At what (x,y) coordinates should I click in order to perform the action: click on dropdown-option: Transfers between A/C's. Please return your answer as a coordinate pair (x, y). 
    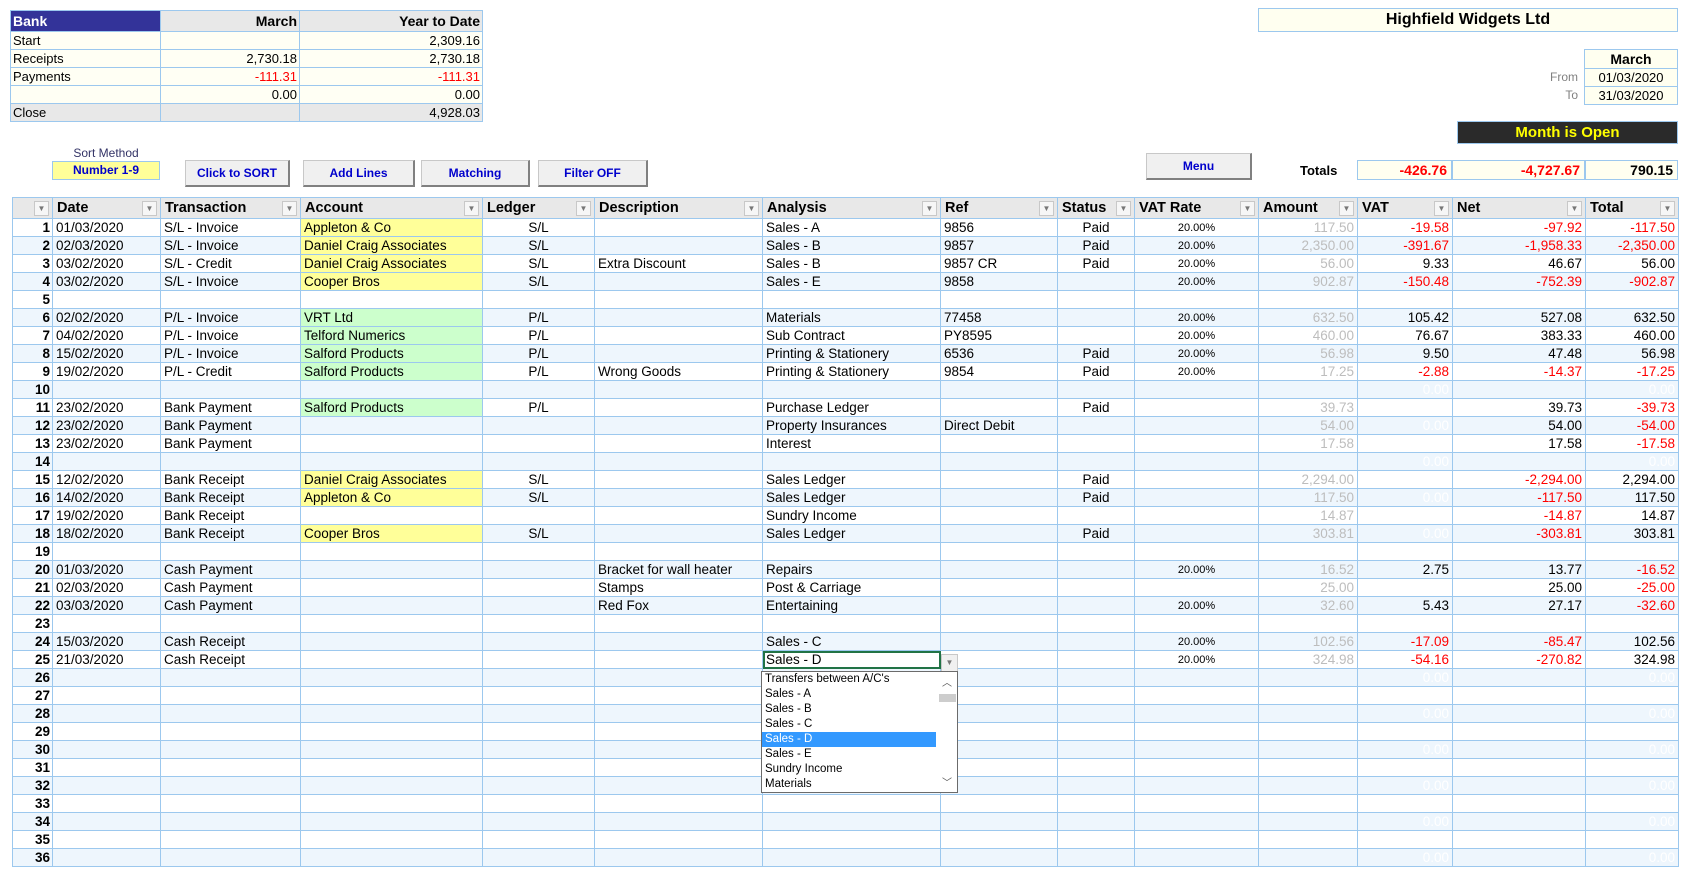
    Looking at the image, I should click on (849, 679).